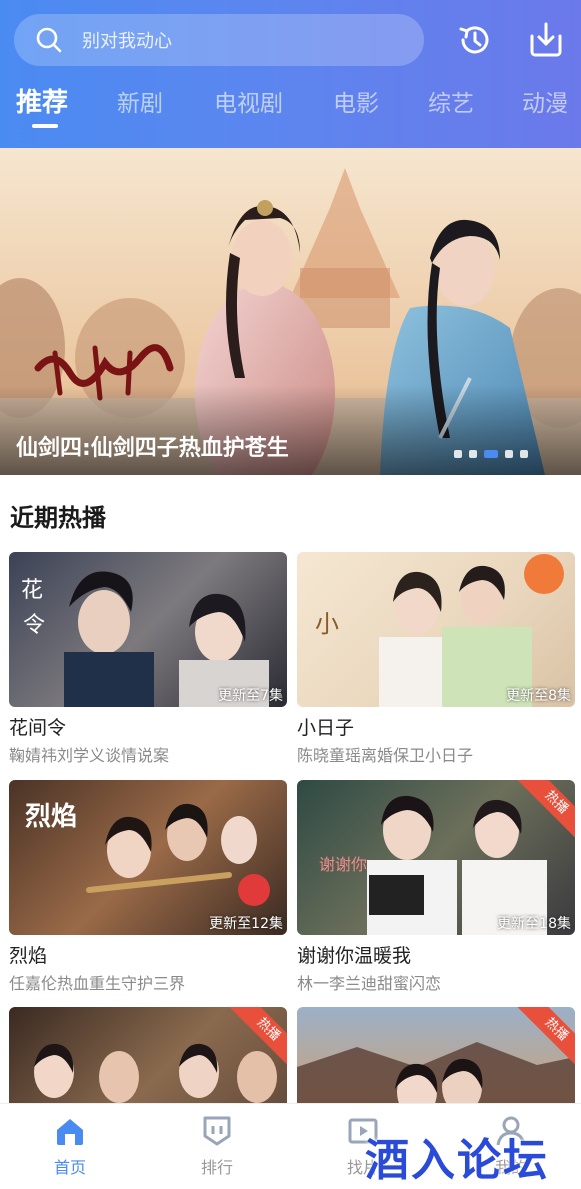 Image resolution: width=581 pixels, height=1189 pixels. What do you see at coordinates (385, 755) in the screenshot?
I see `drama-description: 陈晓童瑶离婚保卫小日子` at bounding box center [385, 755].